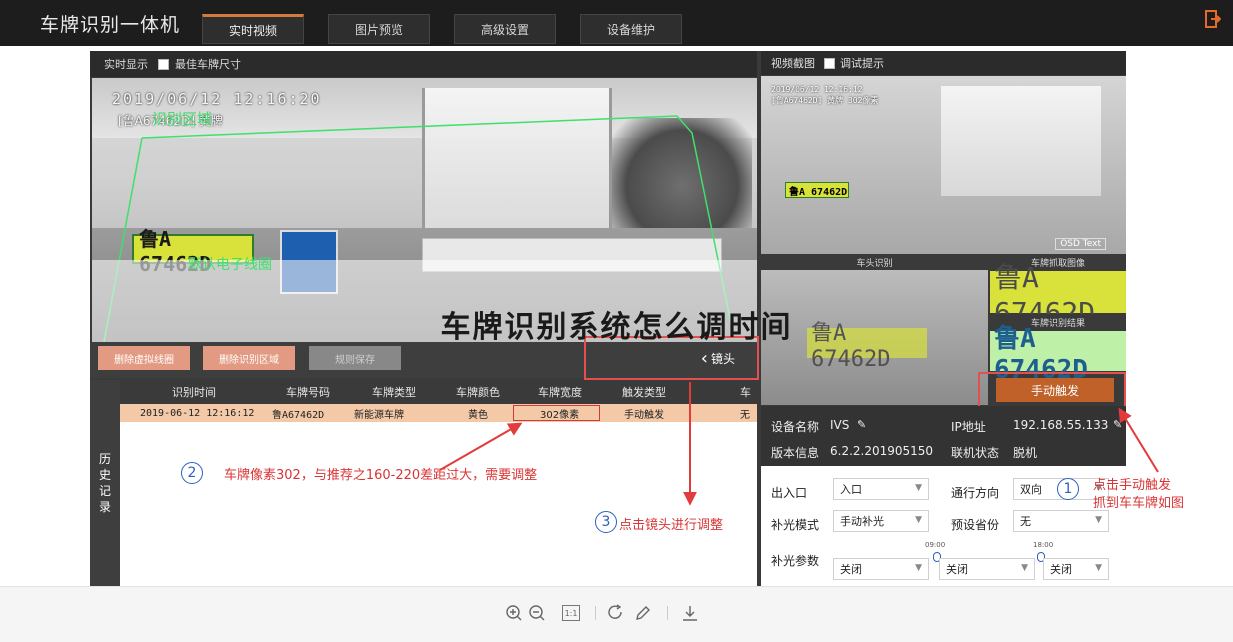 This screenshot has width=1233, height=642. I want to click on column-header: 车牌颜色, so click(478, 392).